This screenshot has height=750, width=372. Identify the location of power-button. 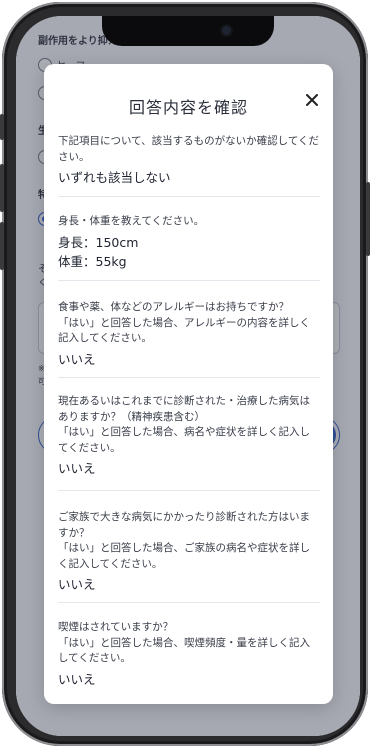
(368, 219).